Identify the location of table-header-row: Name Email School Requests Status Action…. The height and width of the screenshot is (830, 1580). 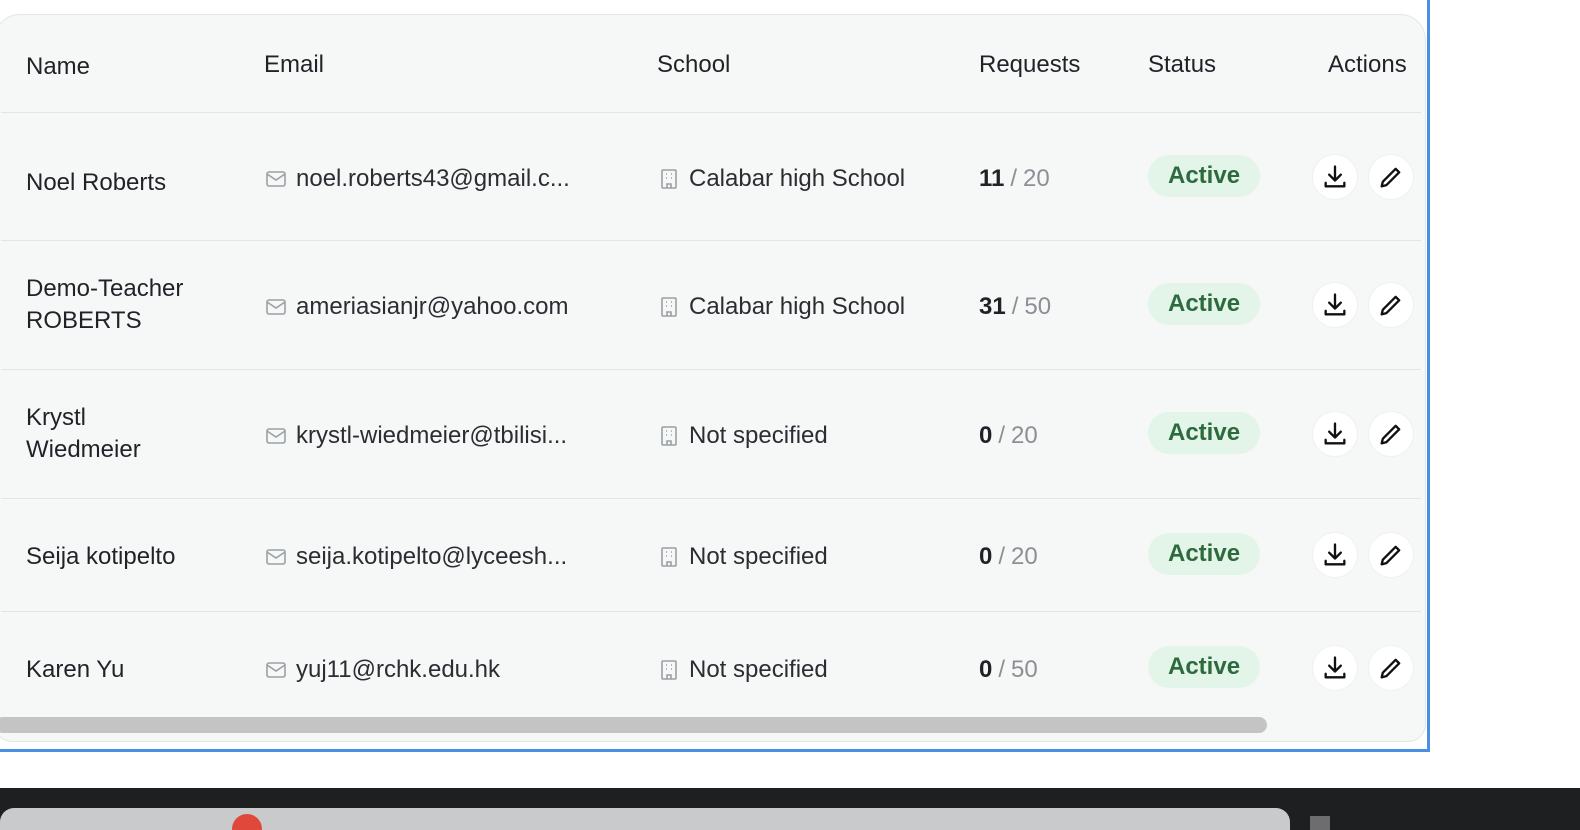
(711, 64).